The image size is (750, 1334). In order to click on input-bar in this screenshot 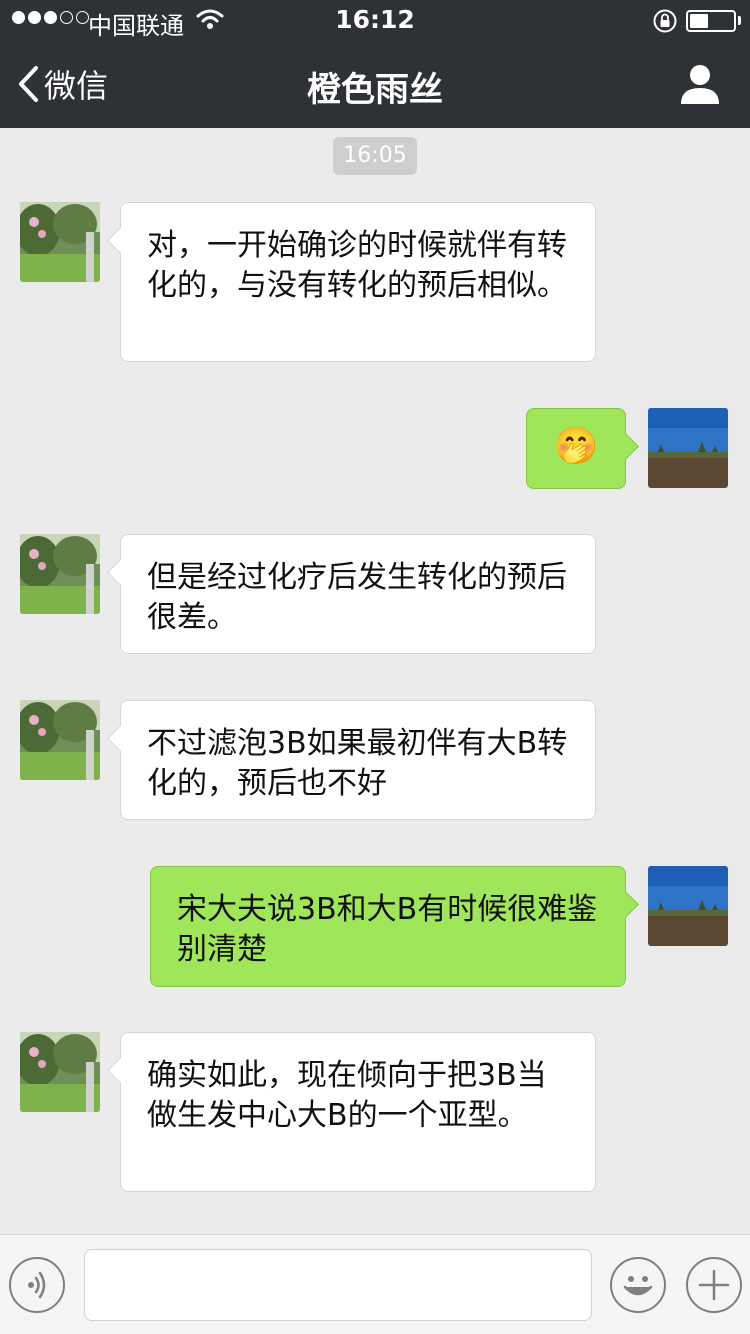, I will do `click(375, 1284)`.